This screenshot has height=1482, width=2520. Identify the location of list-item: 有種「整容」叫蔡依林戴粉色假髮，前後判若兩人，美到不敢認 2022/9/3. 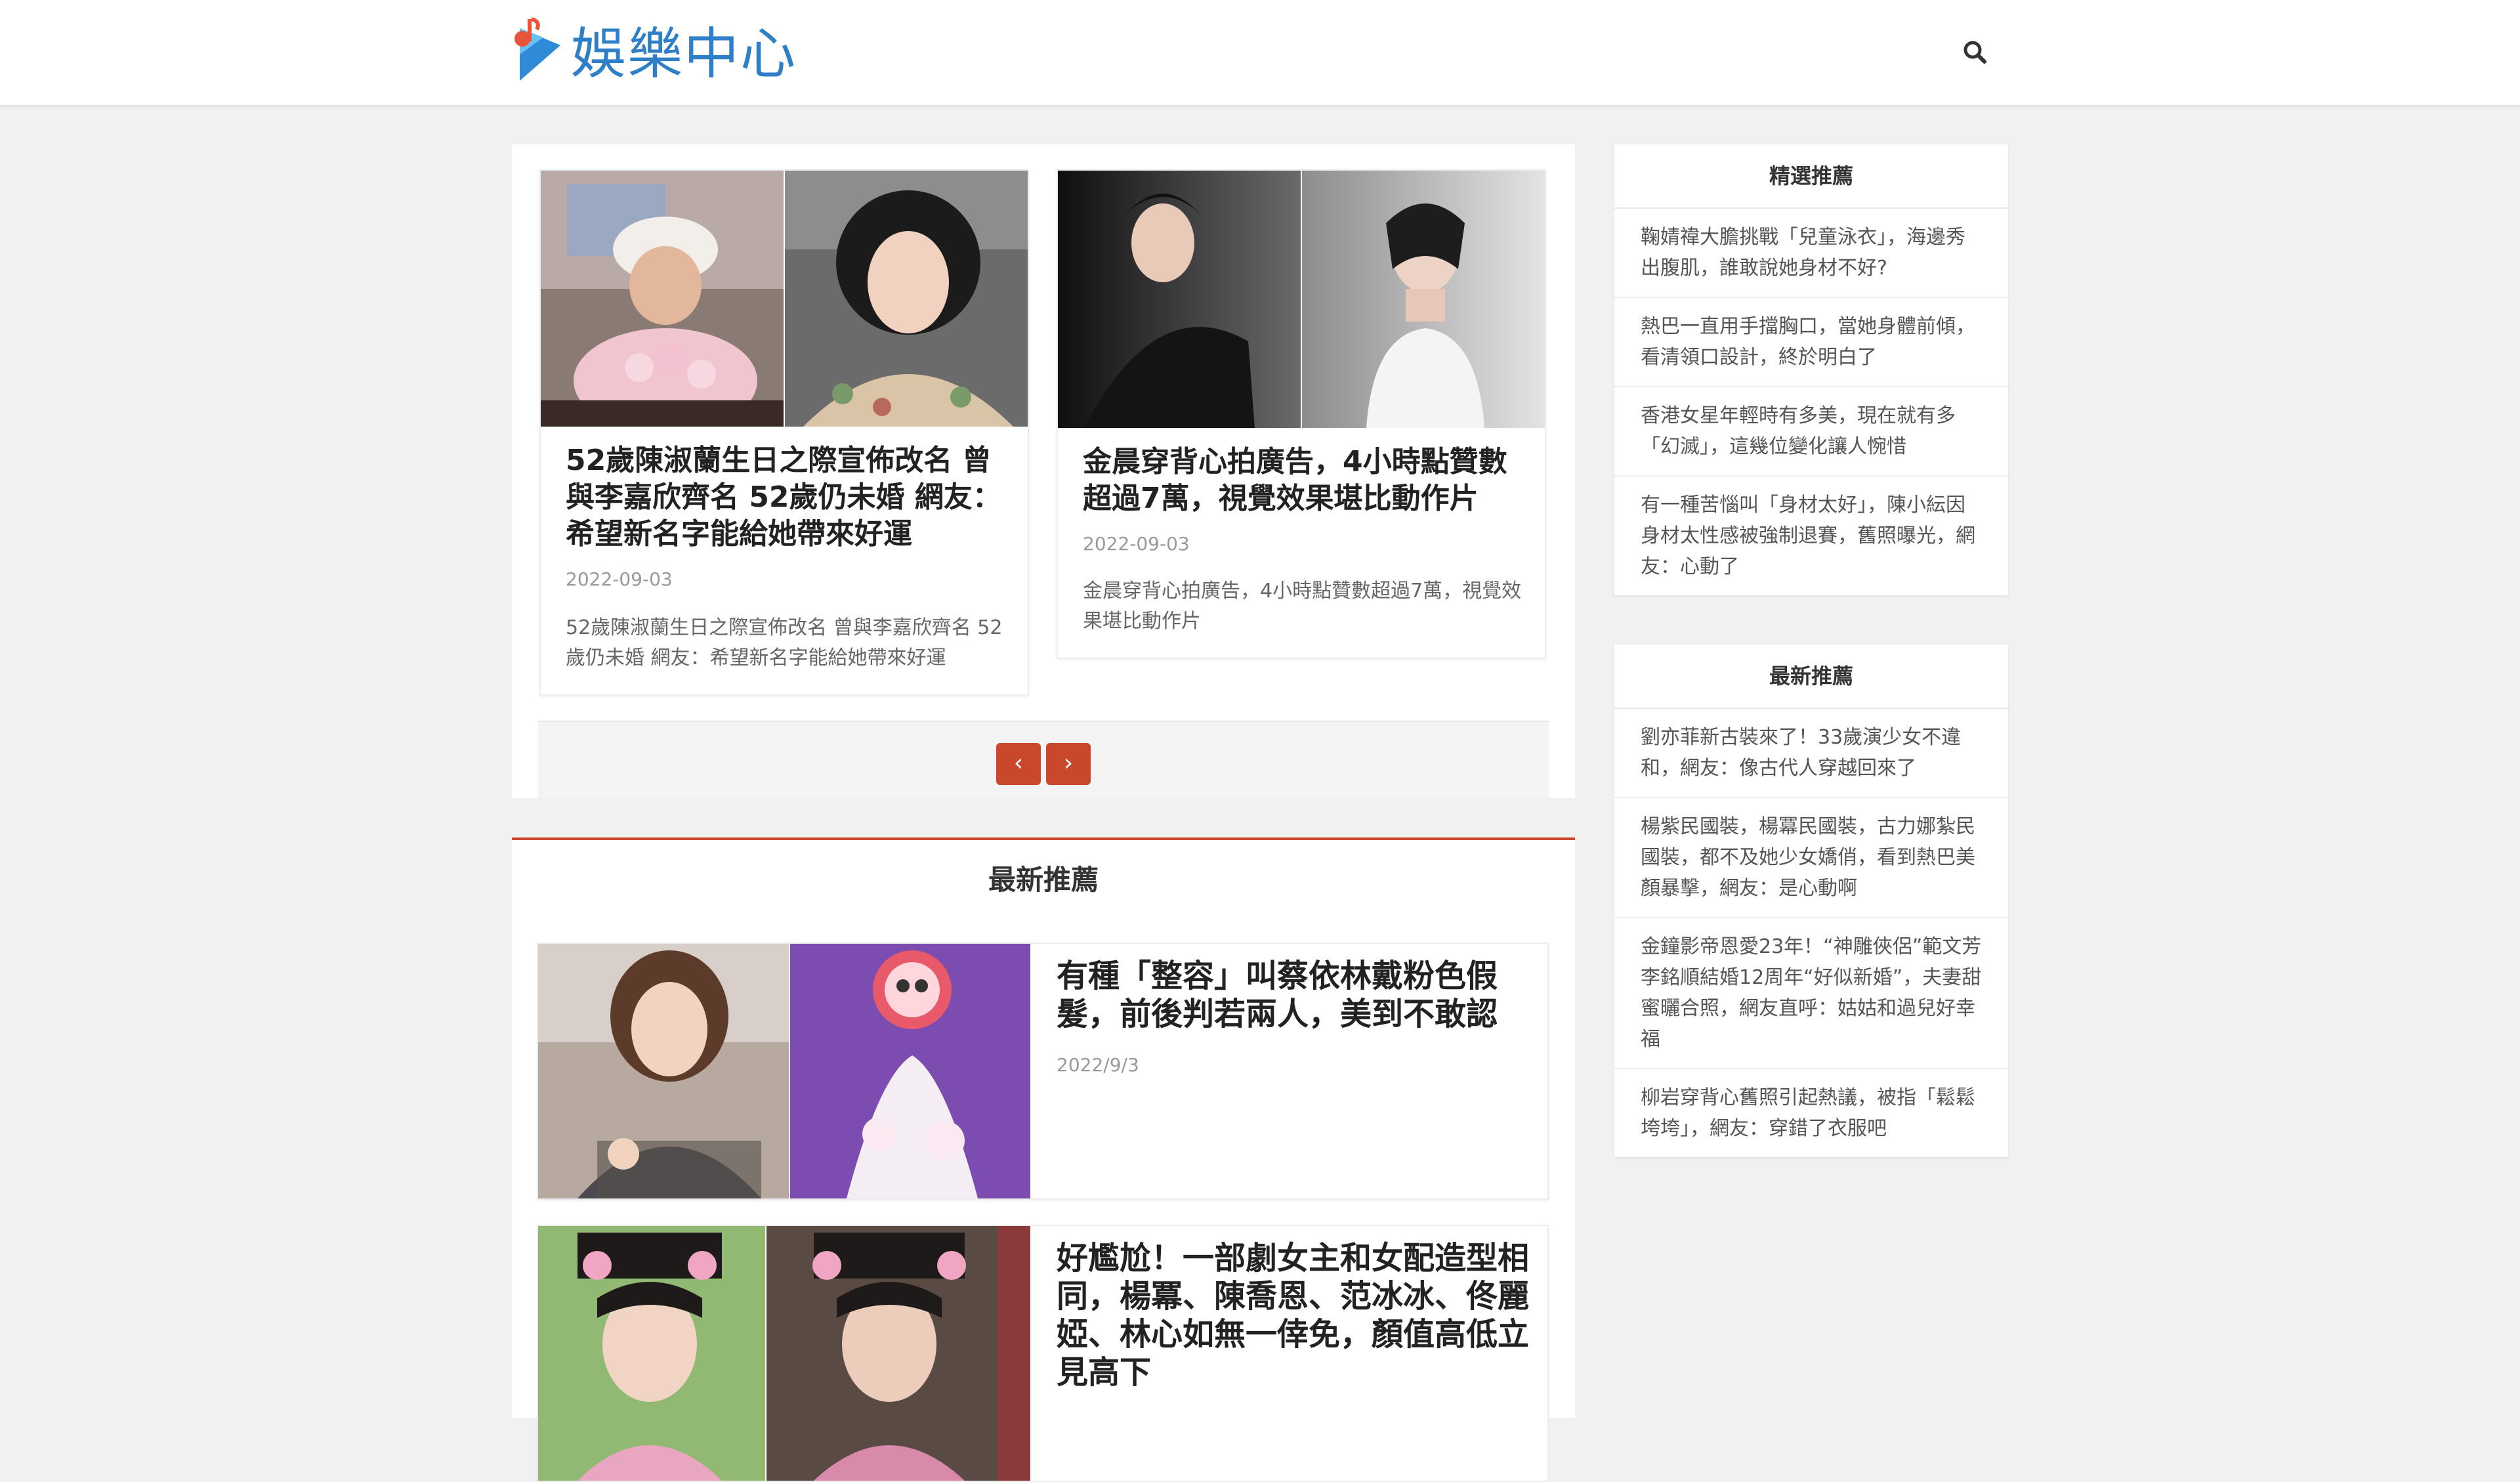
(1043, 1071).